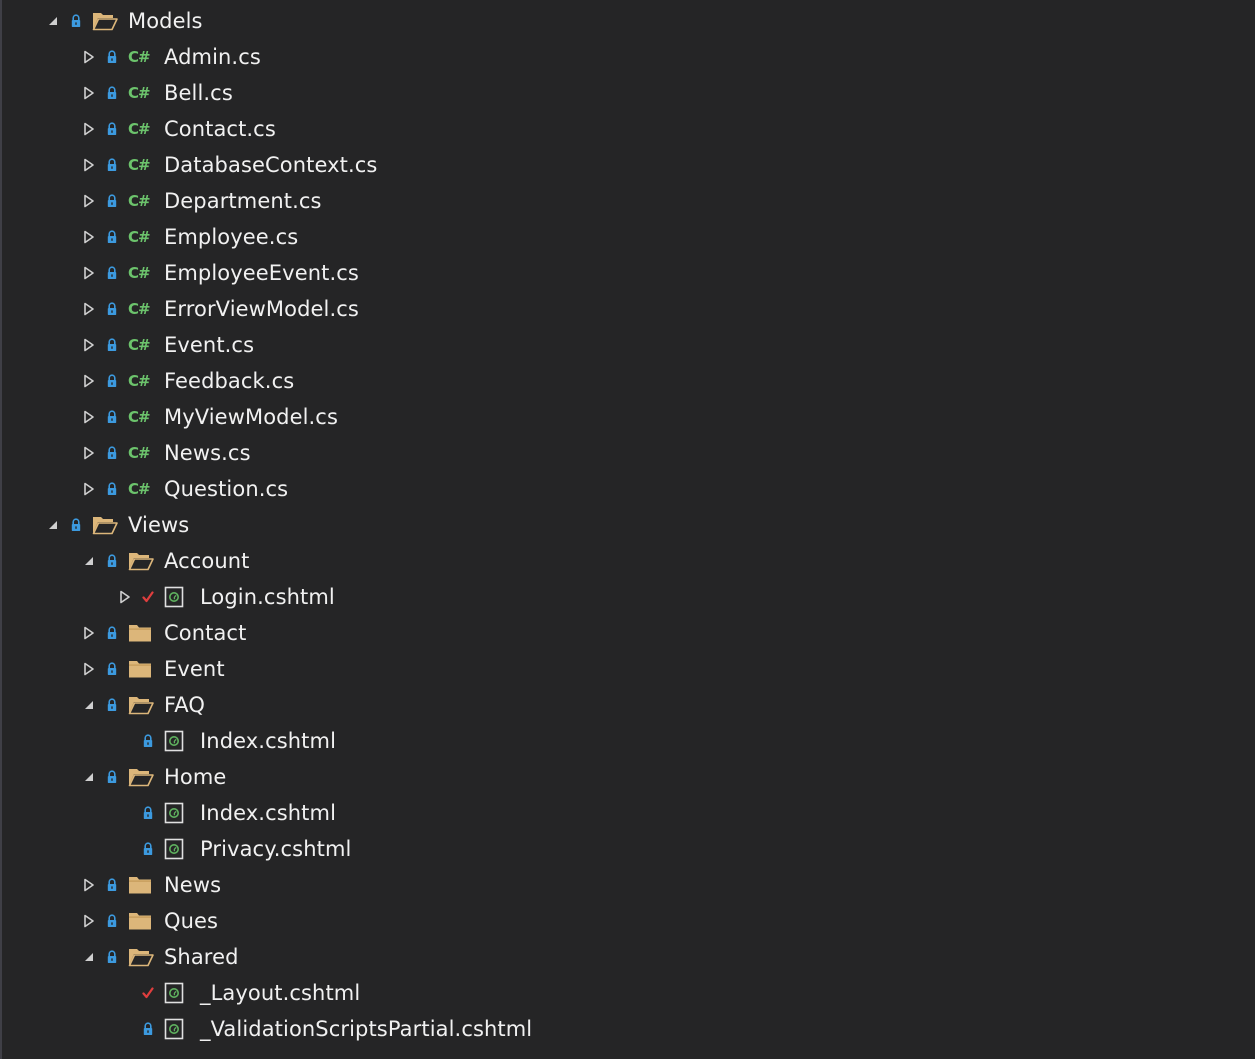  I want to click on folder-closed-icon, so click(141, 921).